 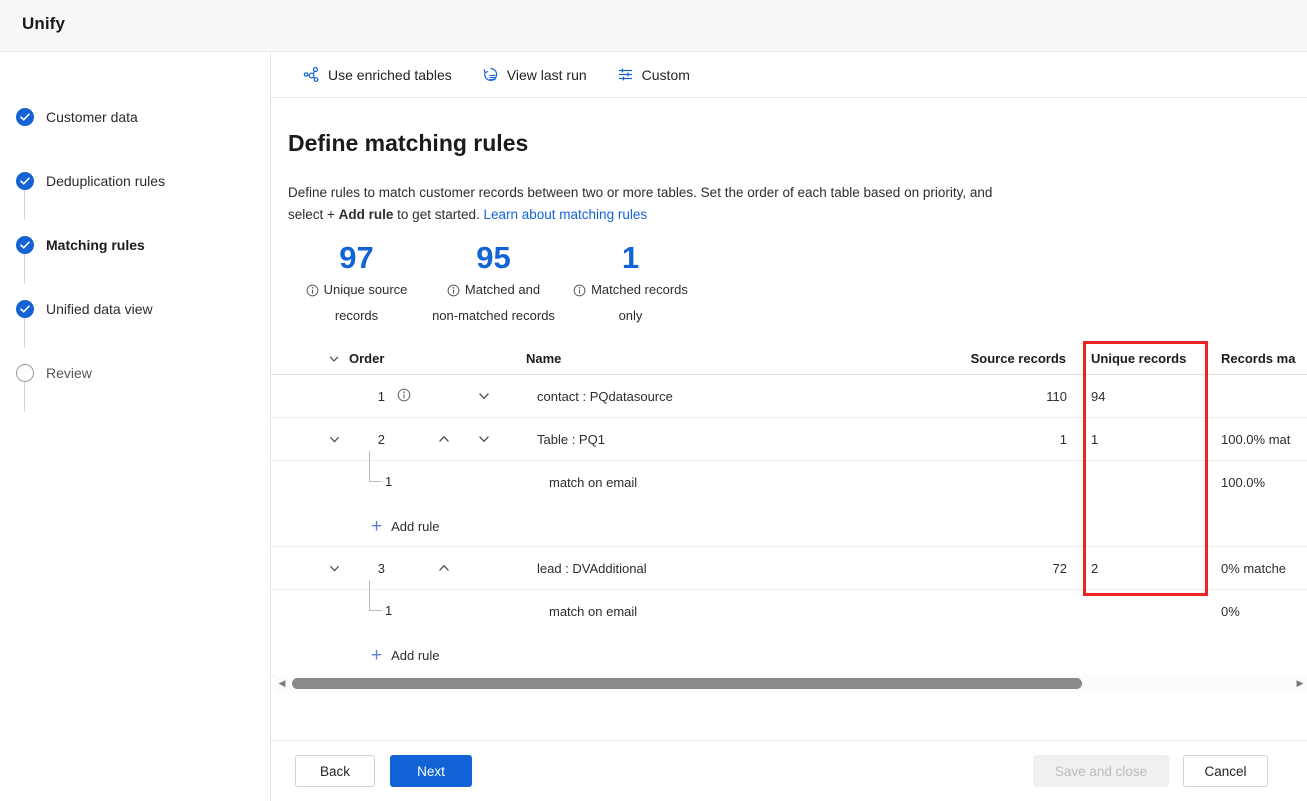 What do you see at coordinates (90, 181) in the screenshot?
I see `sidebar-item-deduplication-rules: Deduplication rules` at bounding box center [90, 181].